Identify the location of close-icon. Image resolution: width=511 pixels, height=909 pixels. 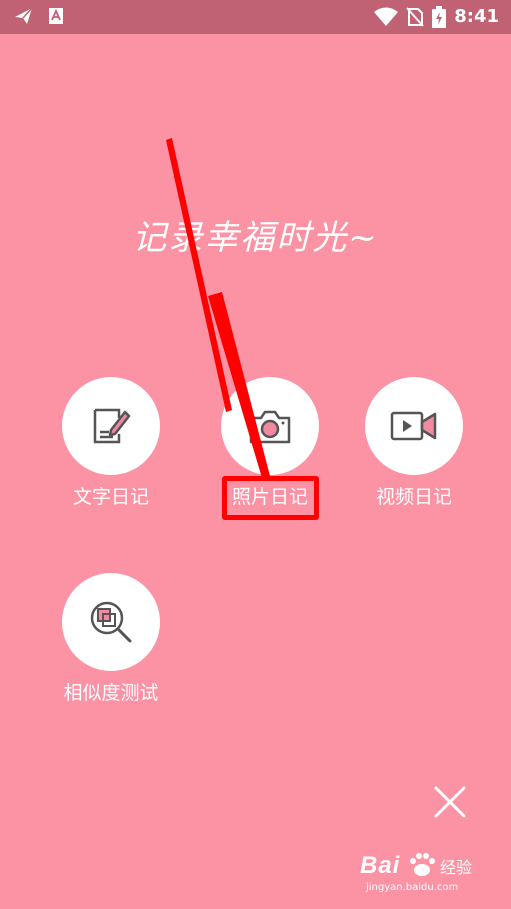
(450, 802).